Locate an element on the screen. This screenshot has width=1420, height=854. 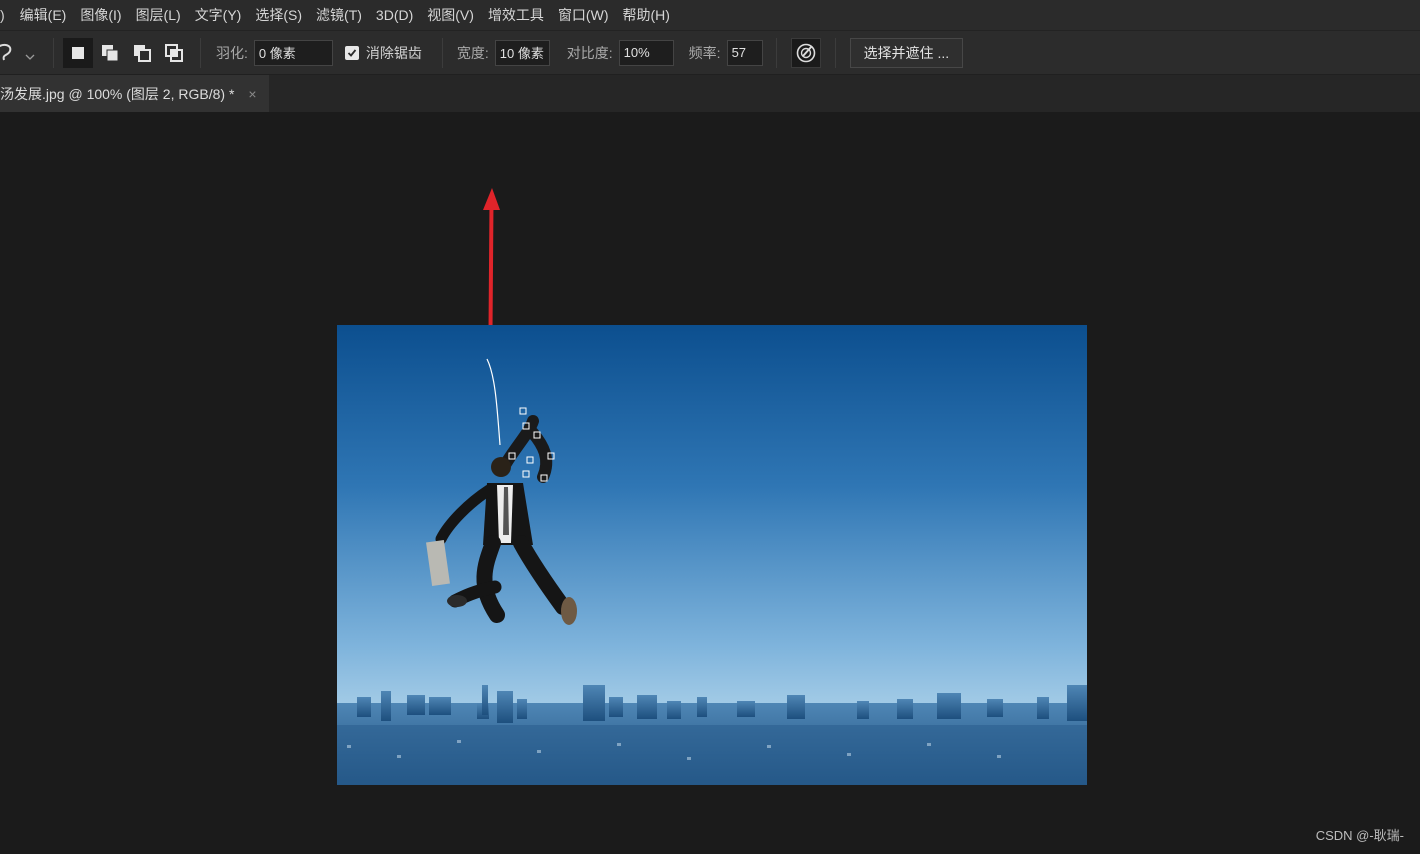
menu-item-plugins: 增效工具 is located at coordinates (516, 15).